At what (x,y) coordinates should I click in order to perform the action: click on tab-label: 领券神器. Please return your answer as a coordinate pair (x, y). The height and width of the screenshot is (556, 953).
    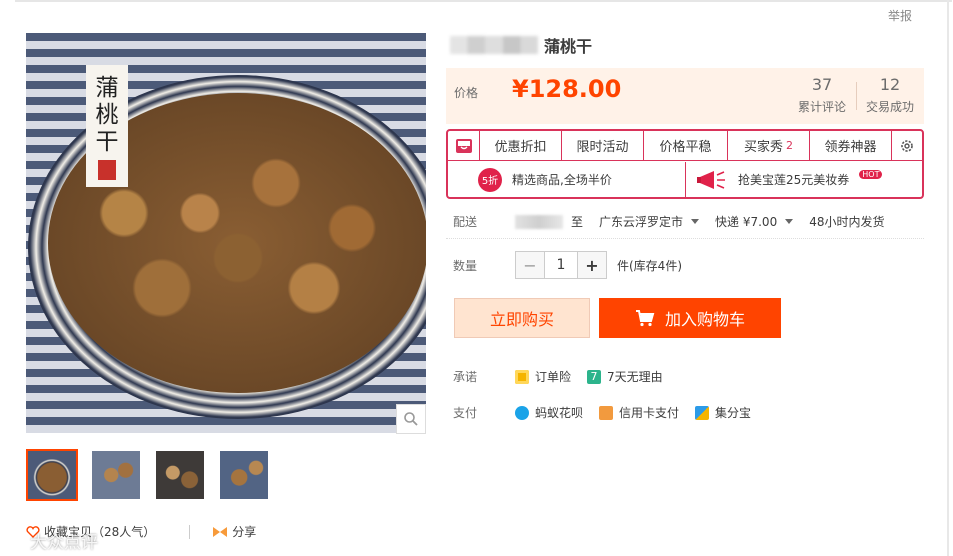
    Looking at the image, I should click on (850, 147).